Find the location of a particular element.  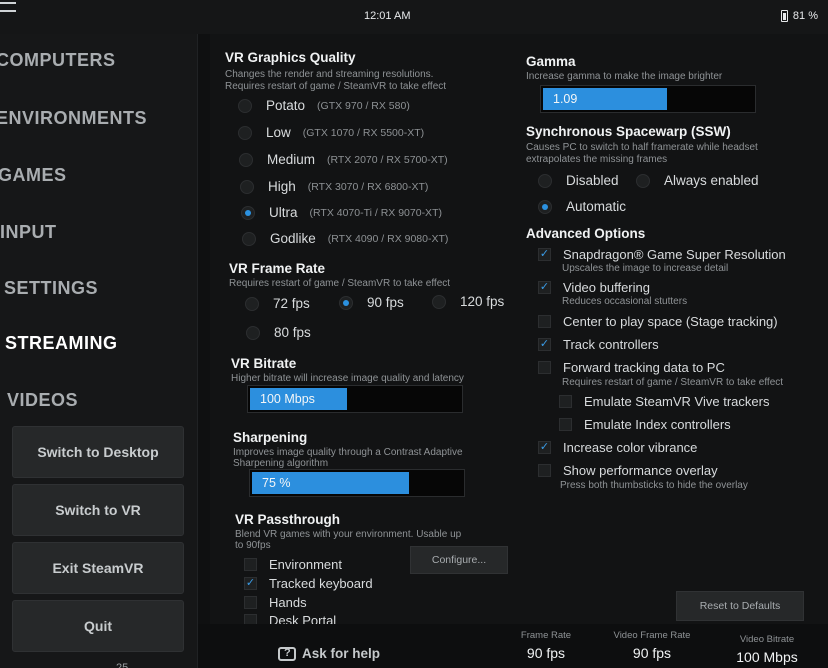

ask-for-help-button: Ask for help is located at coordinates (329, 653).